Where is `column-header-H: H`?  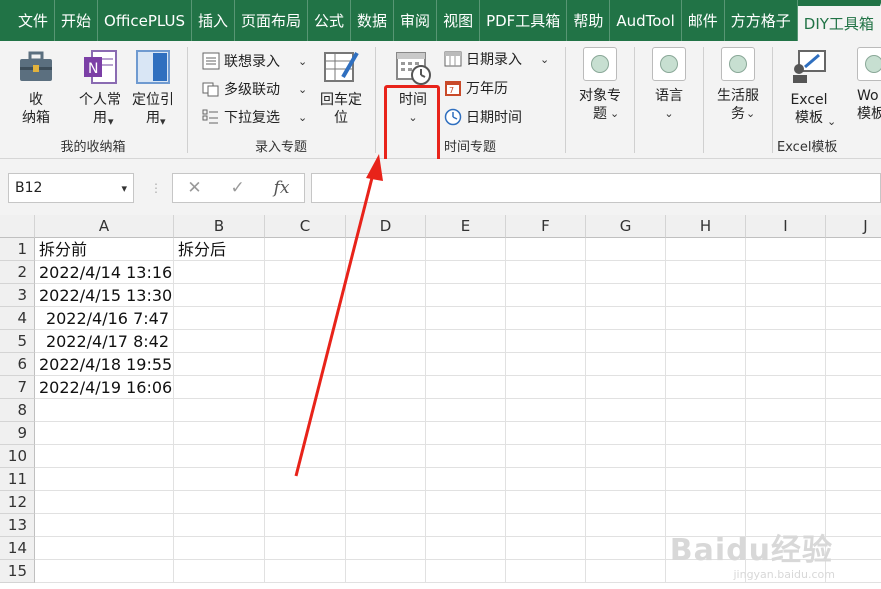
column-header-H: H is located at coordinates (706, 226).